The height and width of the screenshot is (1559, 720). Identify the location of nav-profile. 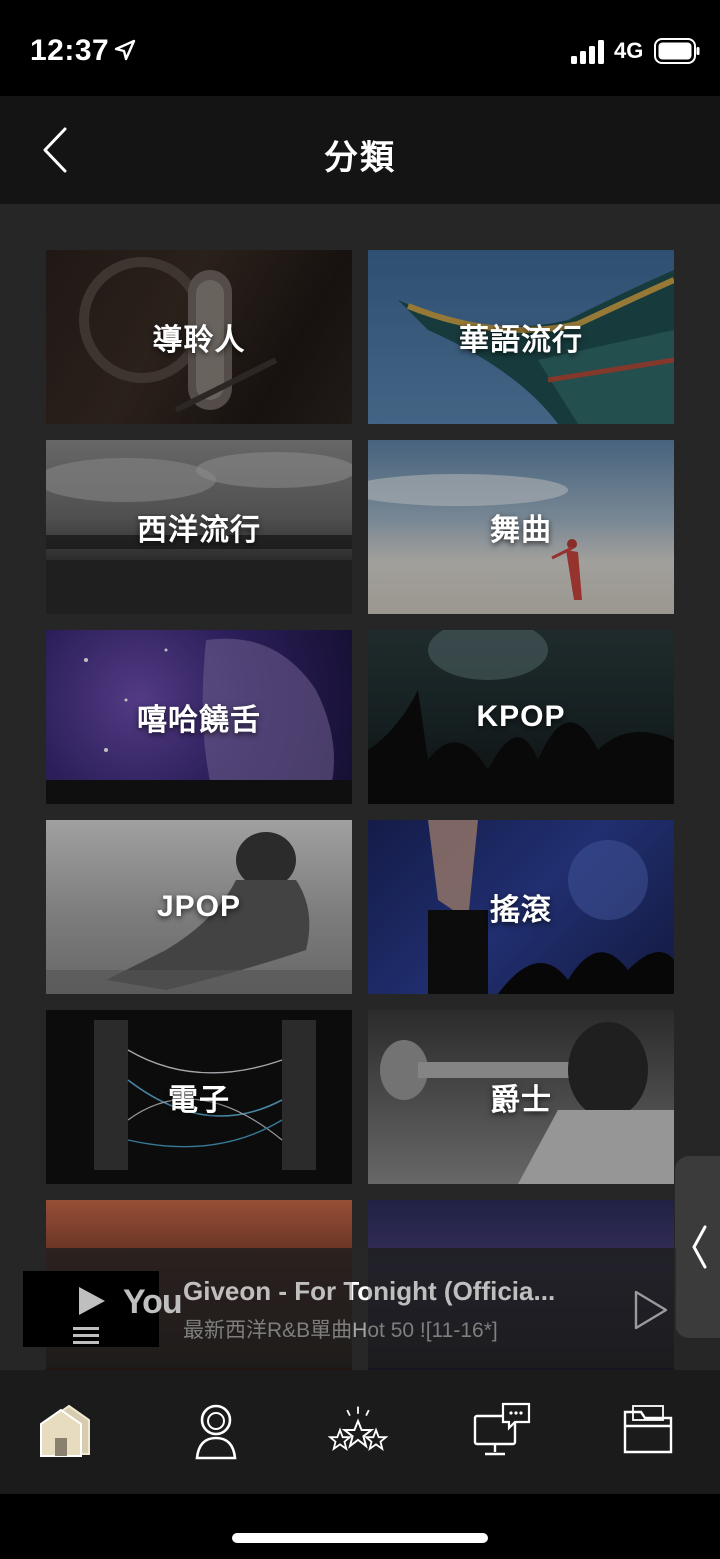
(216, 1430).